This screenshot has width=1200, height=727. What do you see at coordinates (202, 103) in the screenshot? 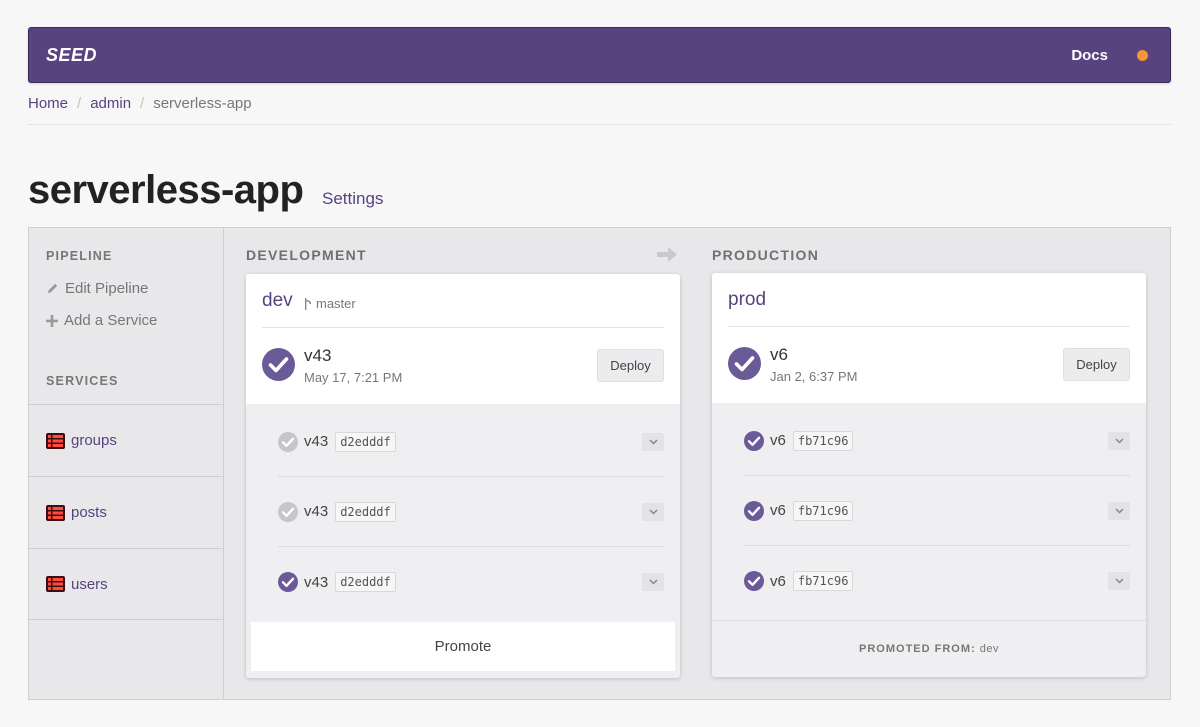
I see `breadcrumb-current: serverless-app` at bounding box center [202, 103].